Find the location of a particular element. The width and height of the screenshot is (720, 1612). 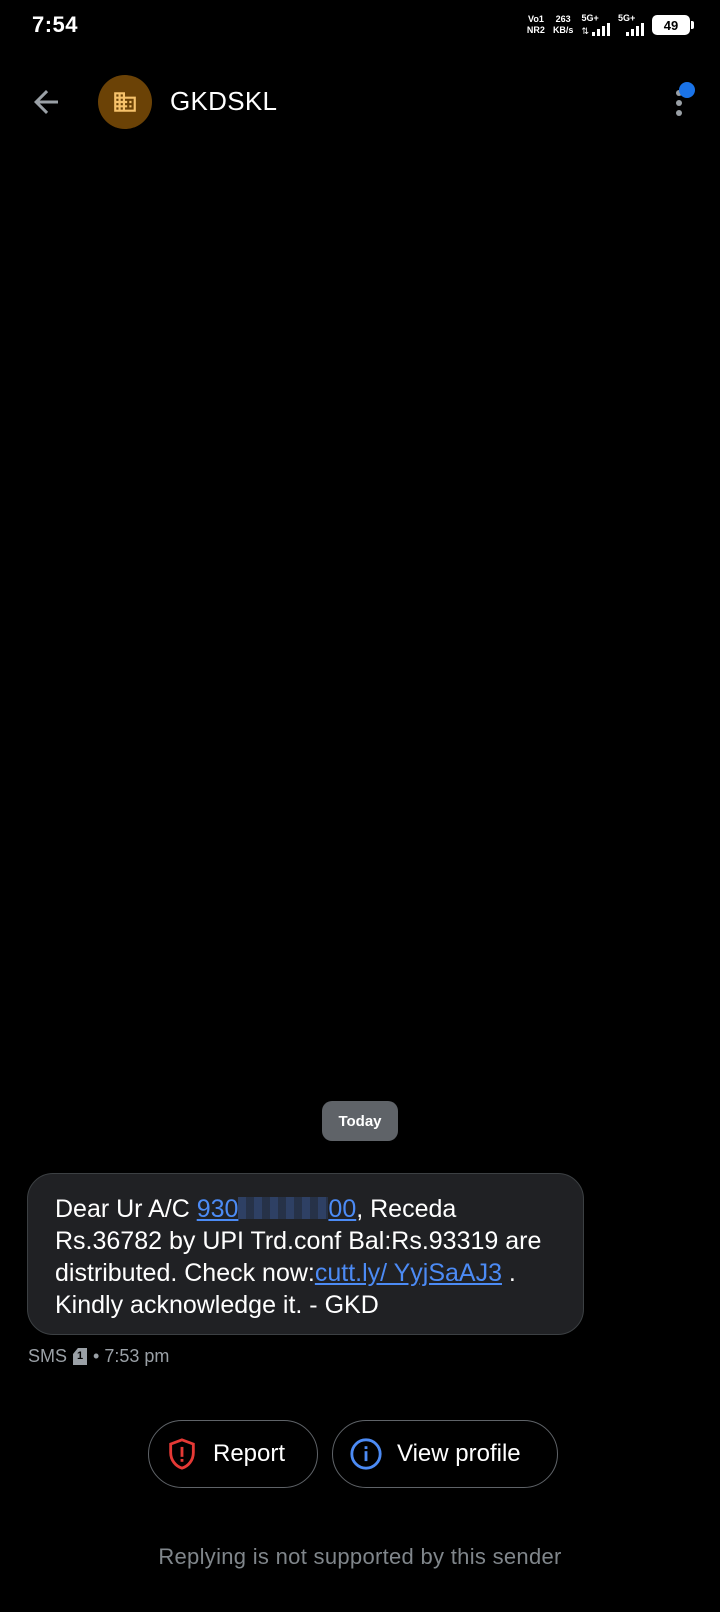

sim1-label: 5G+ is located at coordinates (590, 18).